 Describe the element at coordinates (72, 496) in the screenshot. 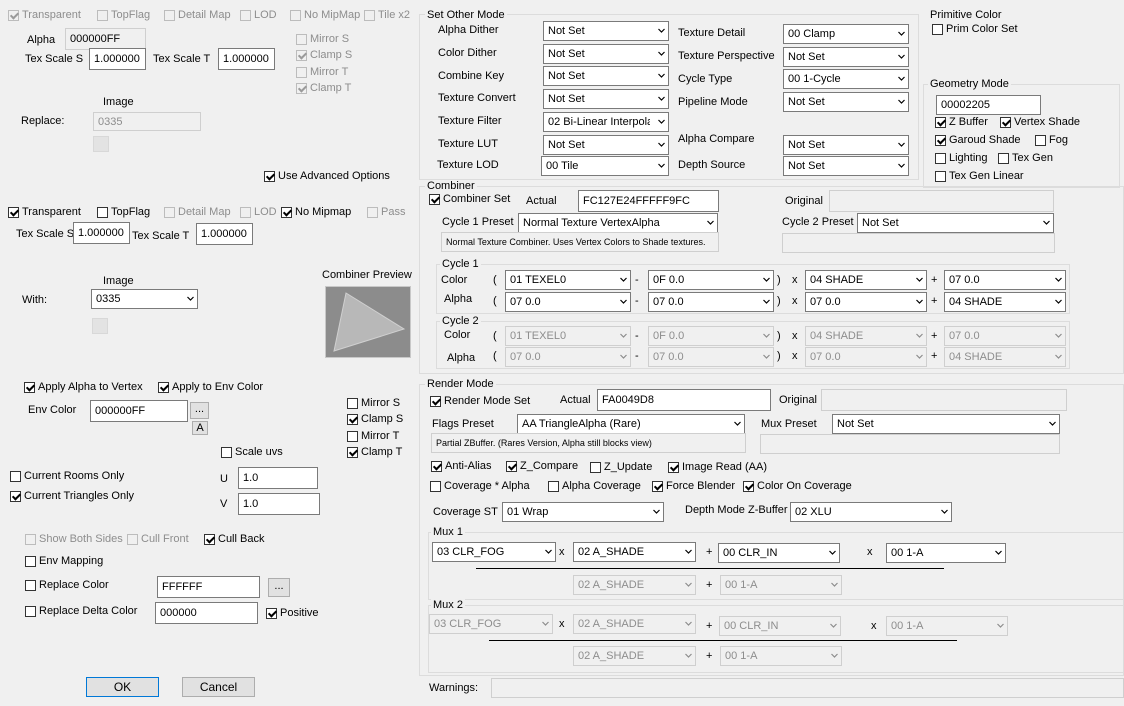

I see `current-triangles-only-checkbox: Current Triangles Only` at that location.